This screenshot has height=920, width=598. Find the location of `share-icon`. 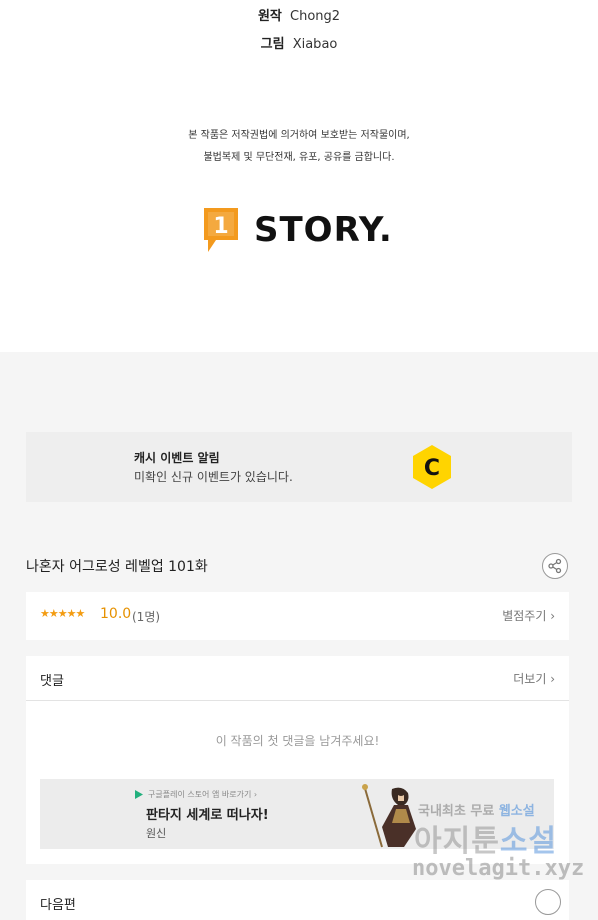

share-icon is located at coordinates (555, 566).